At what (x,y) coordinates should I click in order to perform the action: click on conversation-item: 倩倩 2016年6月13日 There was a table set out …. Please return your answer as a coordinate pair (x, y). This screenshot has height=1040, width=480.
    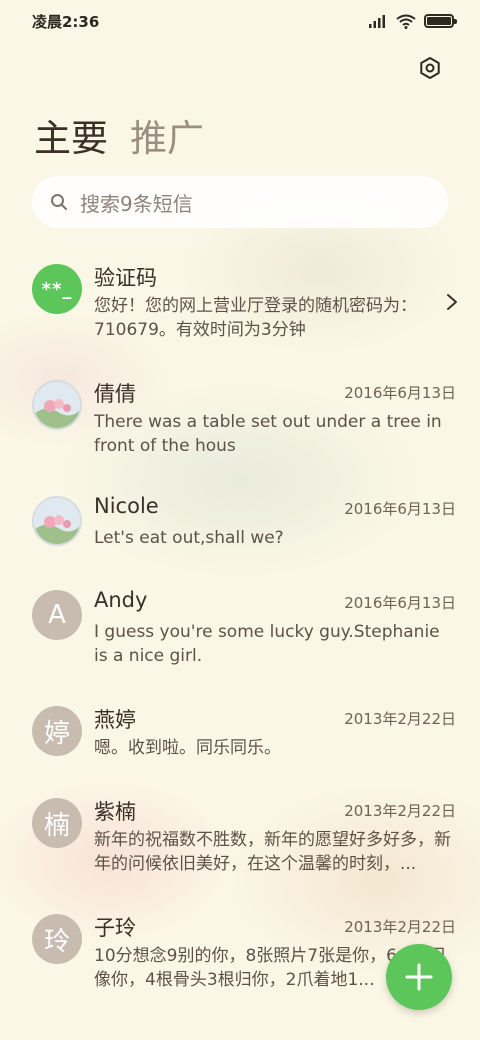
    Looking at the image, I should click on (244, 420).